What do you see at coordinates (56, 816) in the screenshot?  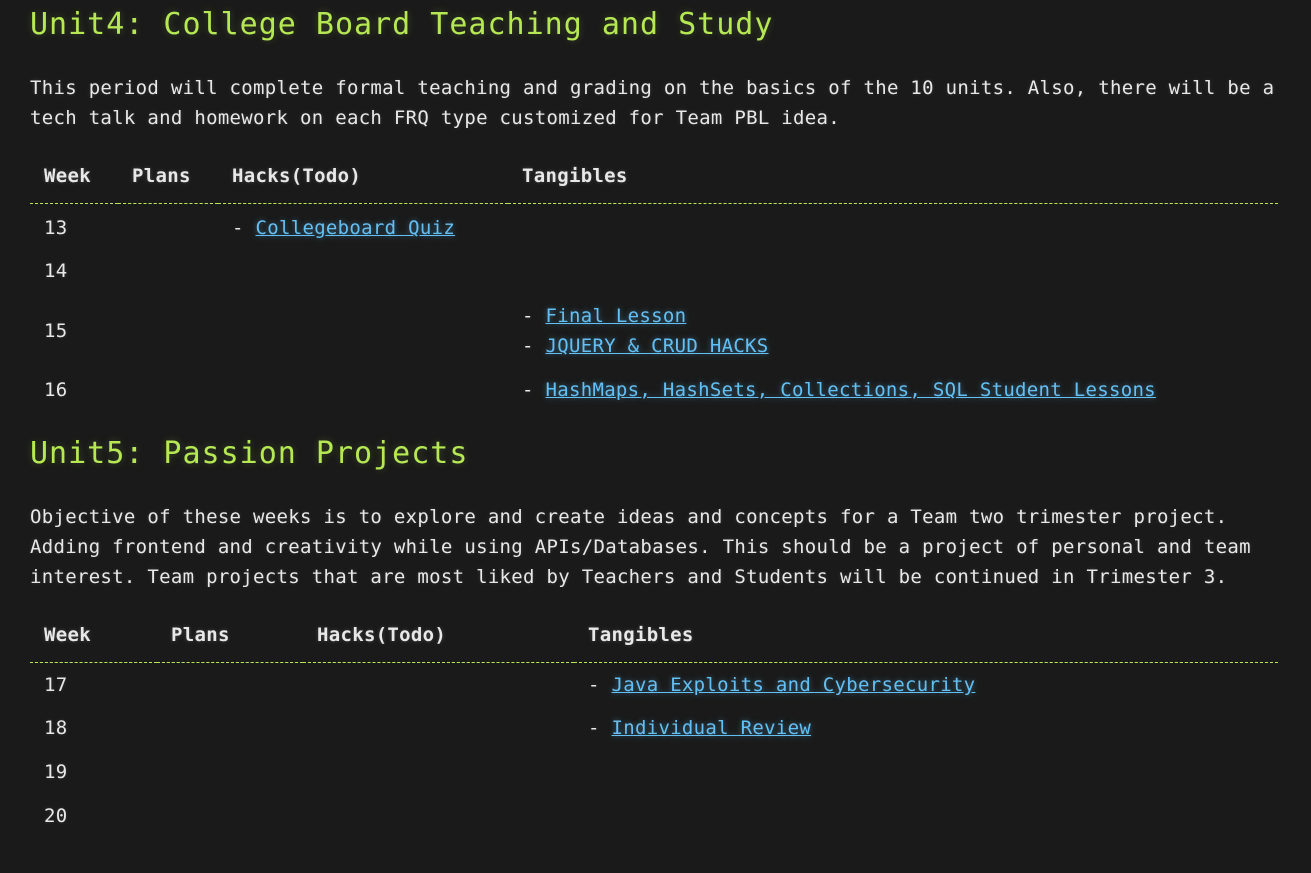 I see `week-cell: 20` at bounding box center [56, 816].